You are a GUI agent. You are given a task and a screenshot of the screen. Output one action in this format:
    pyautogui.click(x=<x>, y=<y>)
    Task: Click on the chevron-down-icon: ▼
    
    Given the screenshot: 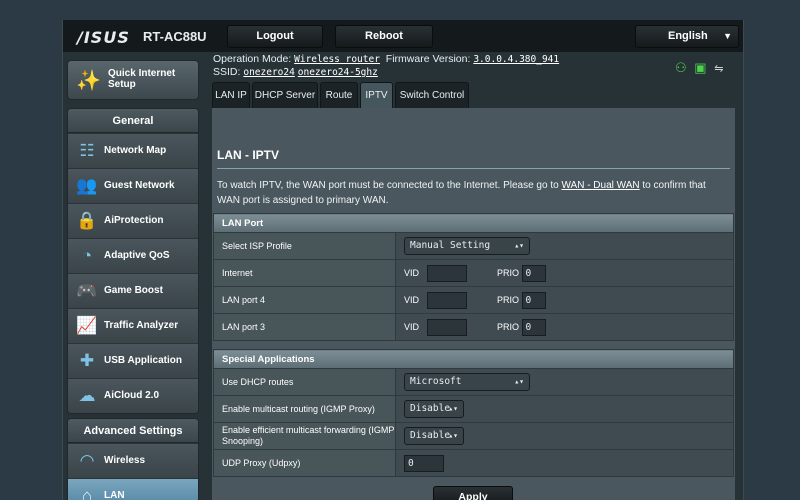 What is the action you would take?
    pyautogui.click(x=727, y=36)
    